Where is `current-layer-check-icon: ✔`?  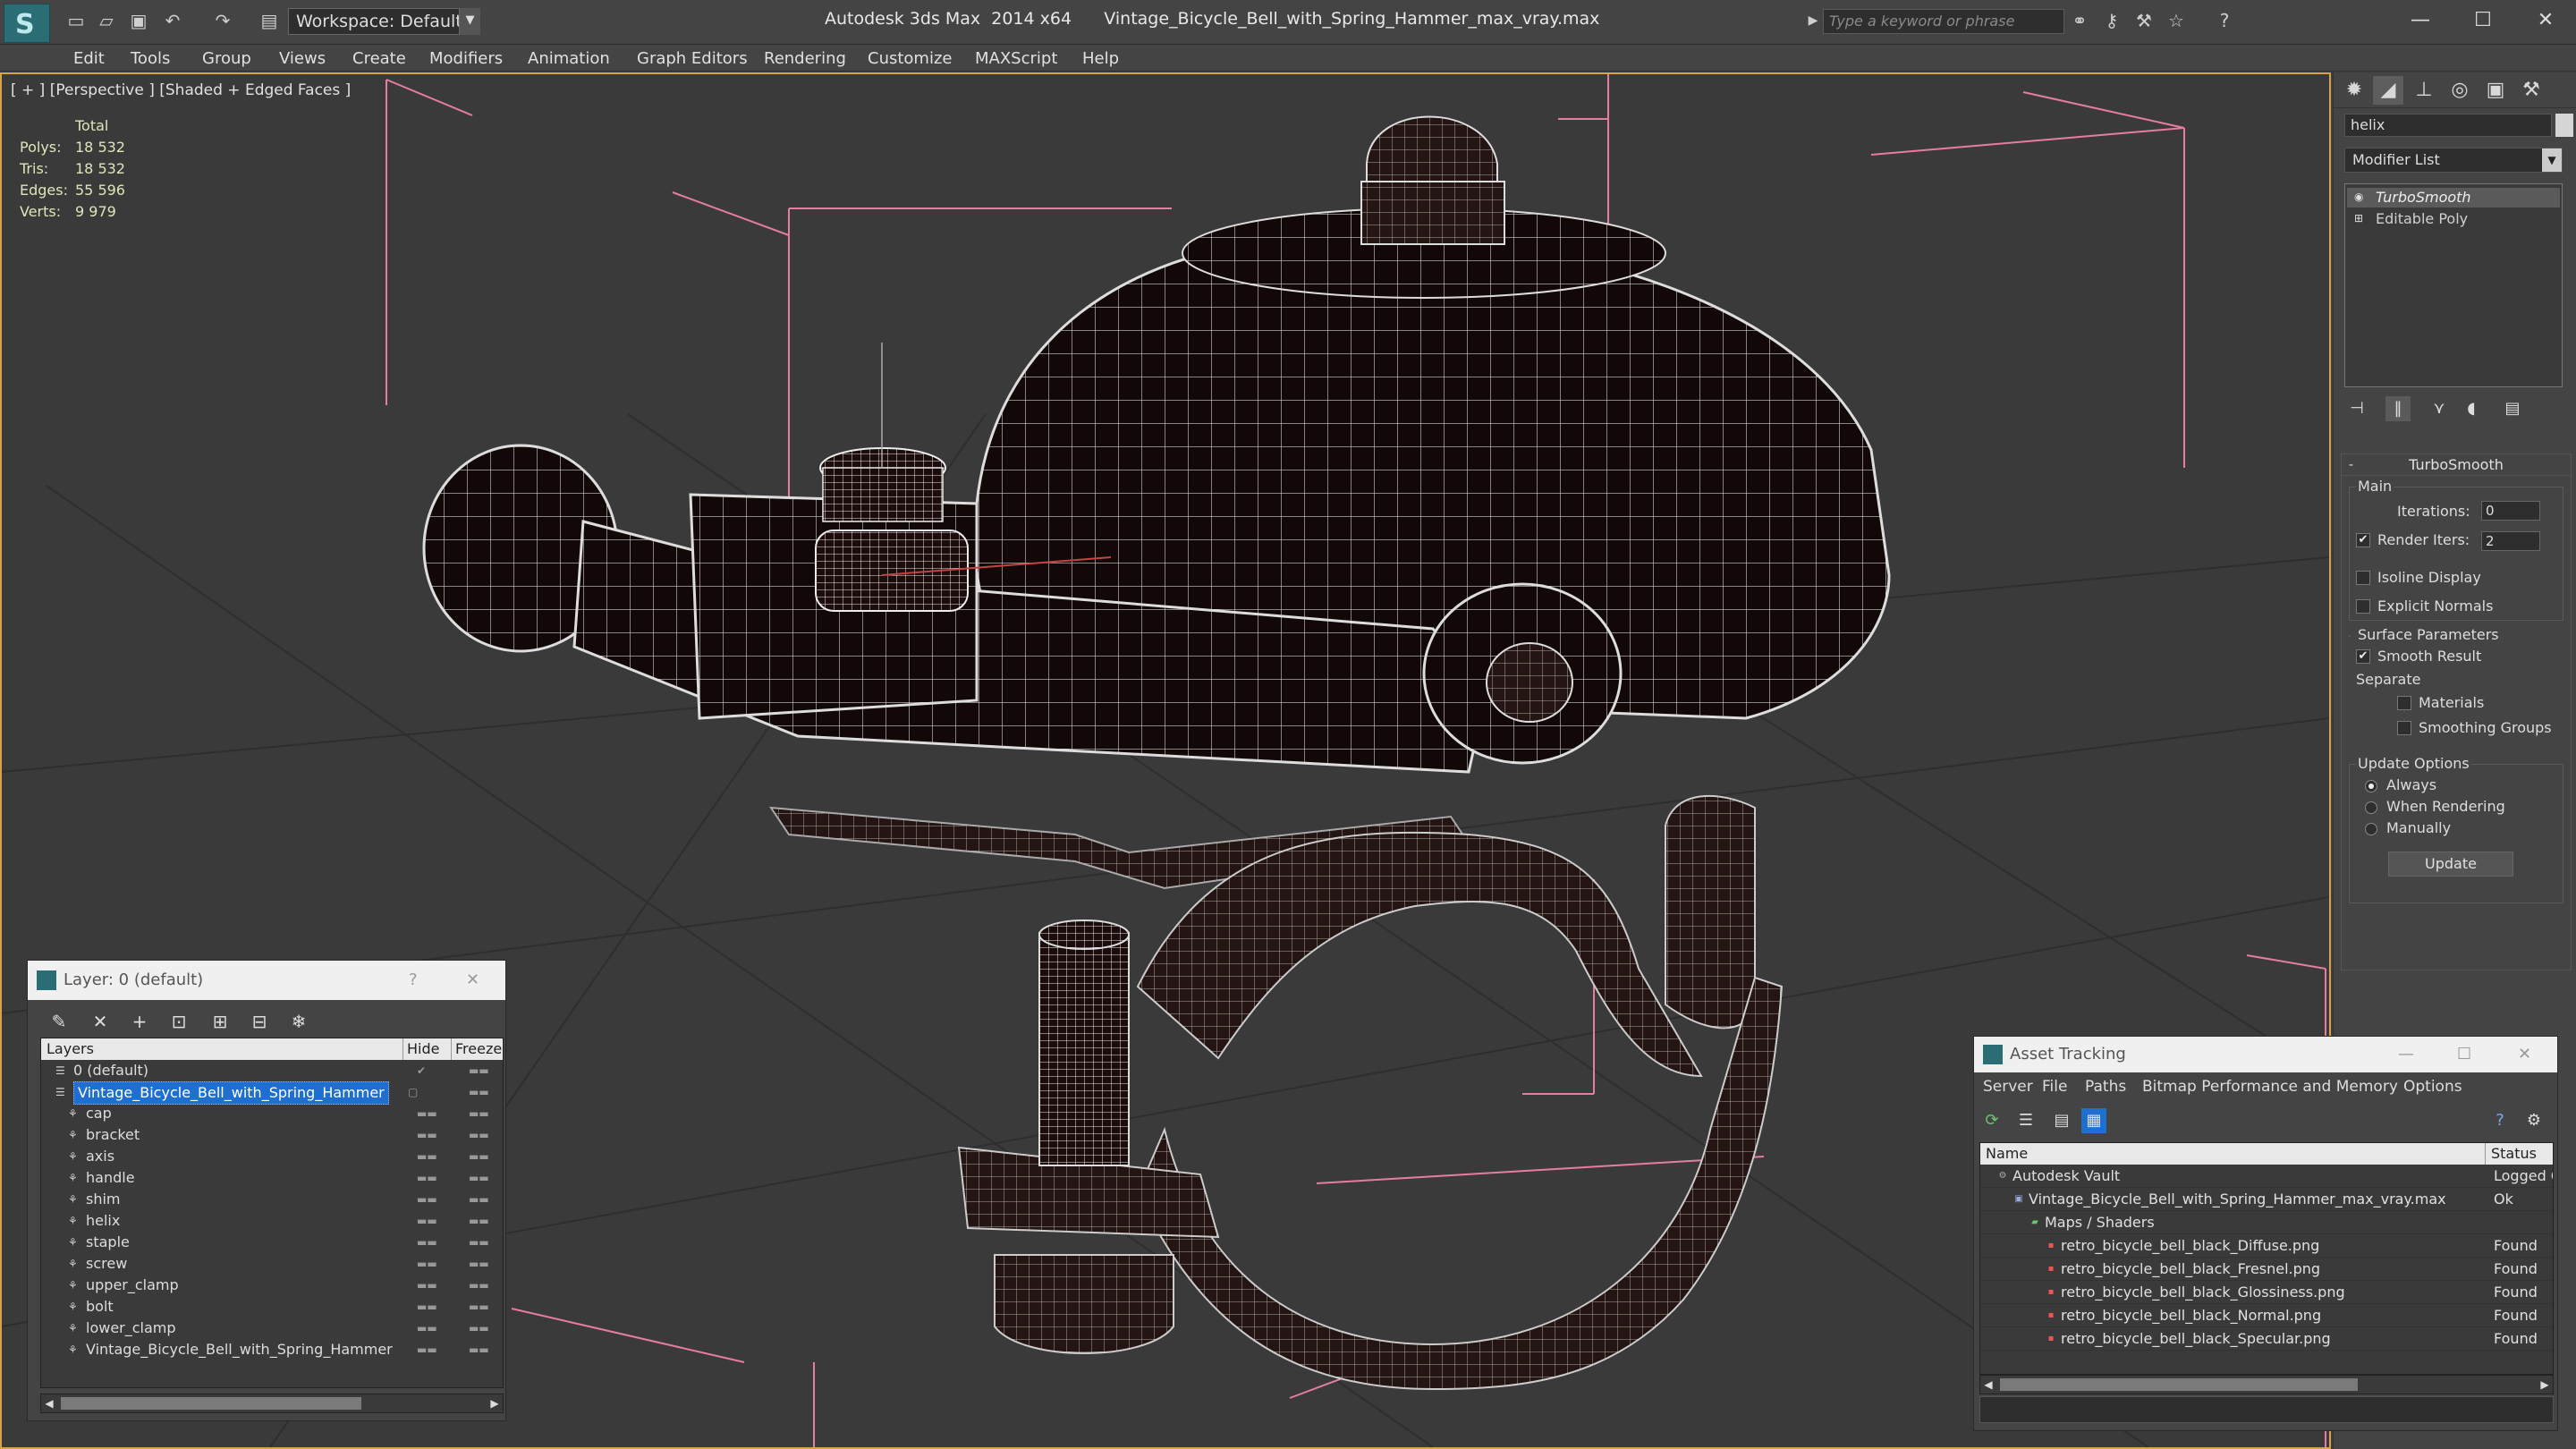 current-layer-check-icon: ✔ is located at coordinates (421, 1070).